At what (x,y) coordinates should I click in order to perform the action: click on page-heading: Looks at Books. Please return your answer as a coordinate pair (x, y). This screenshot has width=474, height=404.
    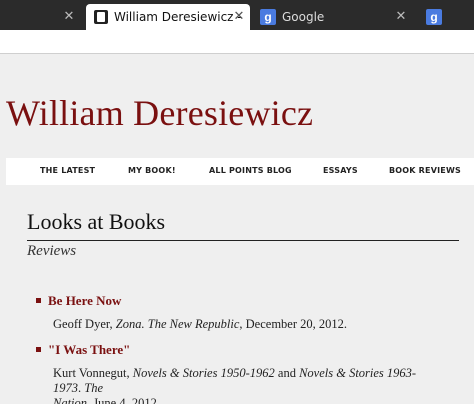
    Looking at the image, I should click on (96, 221).